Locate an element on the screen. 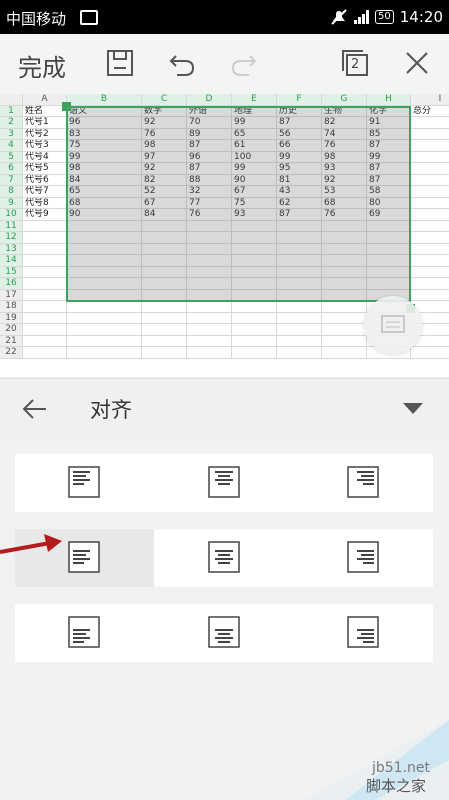  row-number: 3 is located at coordinates (11, 134).